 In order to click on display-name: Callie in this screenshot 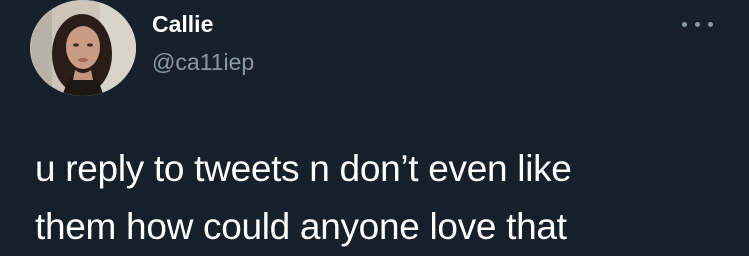, I will do `click(182, 24)`.